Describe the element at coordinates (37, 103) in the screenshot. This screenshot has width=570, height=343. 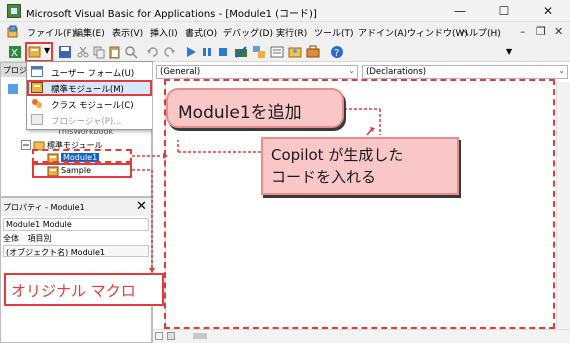
I see `class-module-icon` at that location.